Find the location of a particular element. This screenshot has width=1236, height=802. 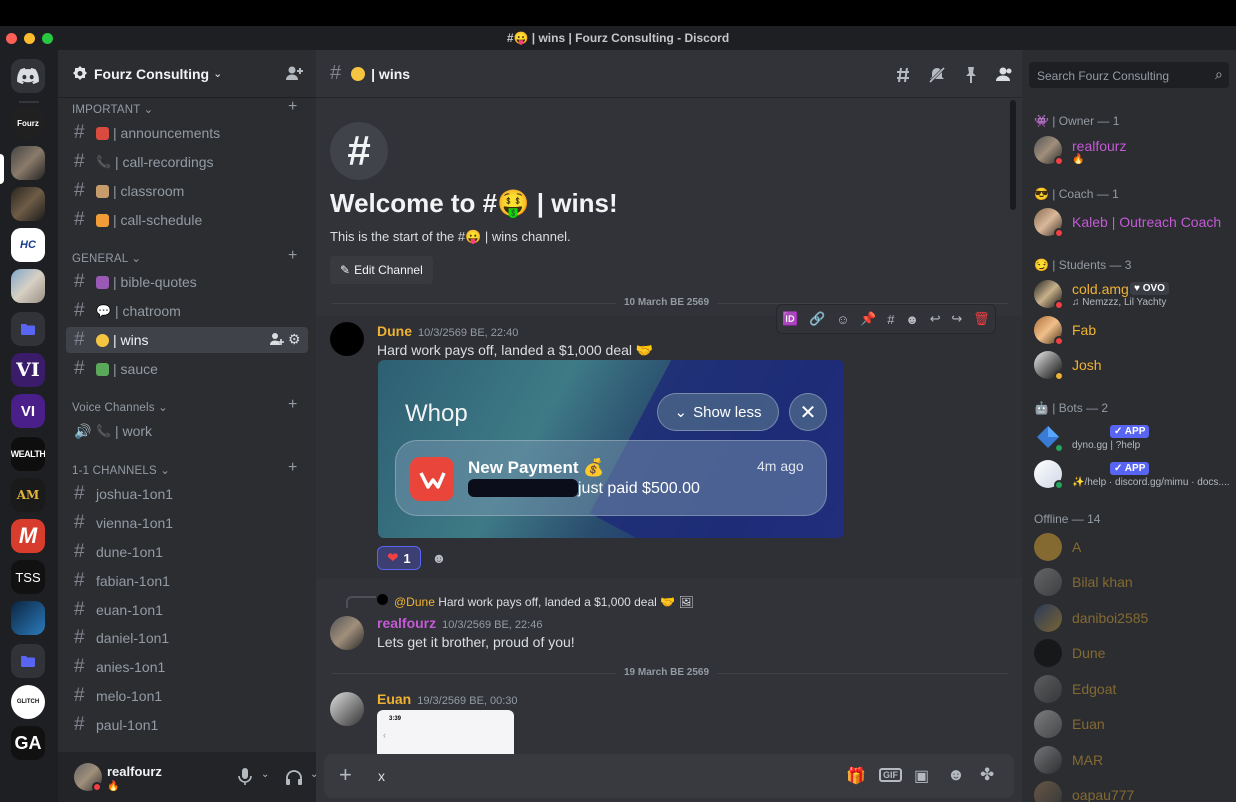

apps-icon: ✤ is located at coordinates (987, 775).